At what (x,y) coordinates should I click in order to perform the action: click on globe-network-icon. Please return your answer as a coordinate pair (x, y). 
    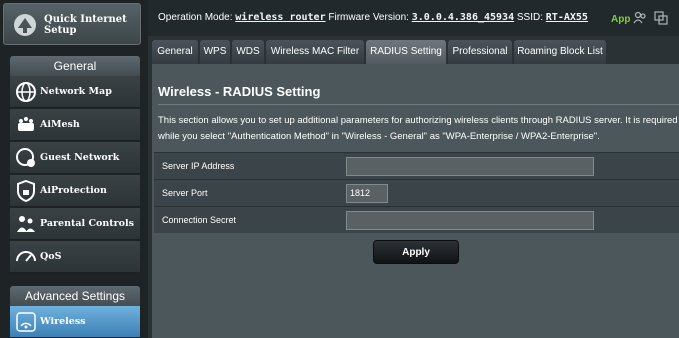
    Looking at the image, I should click on (26, 92).